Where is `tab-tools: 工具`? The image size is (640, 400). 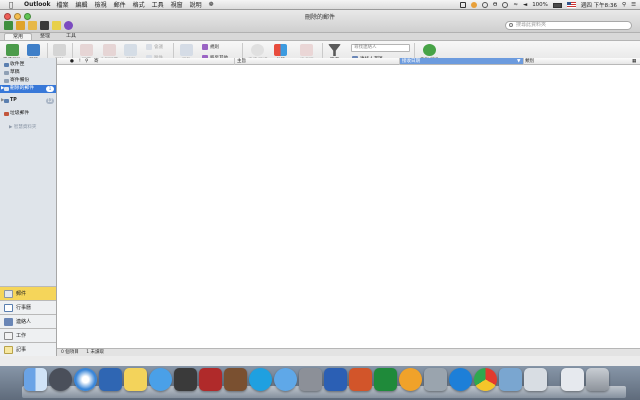
tab-tools: 工具 is located at coordinates (71, 36).